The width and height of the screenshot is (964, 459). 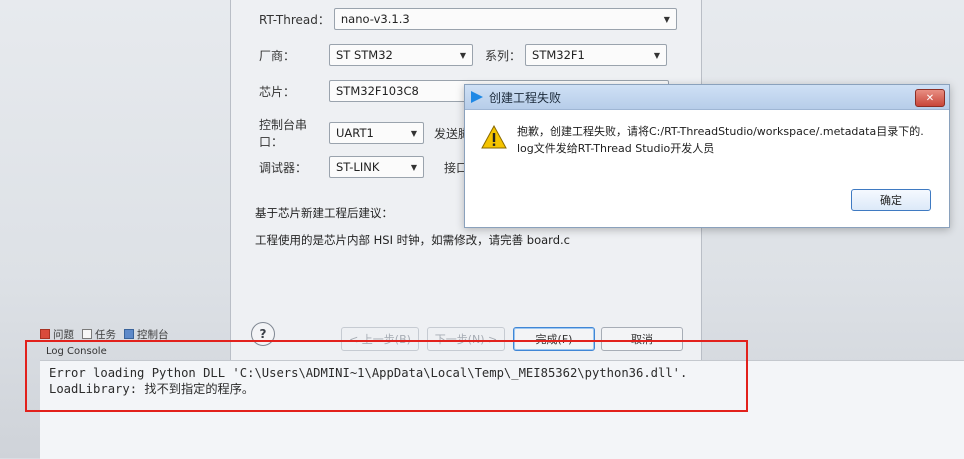 I want to click on rtthread-version-value: nano-v3.1.3, so click(x=375, y=19).